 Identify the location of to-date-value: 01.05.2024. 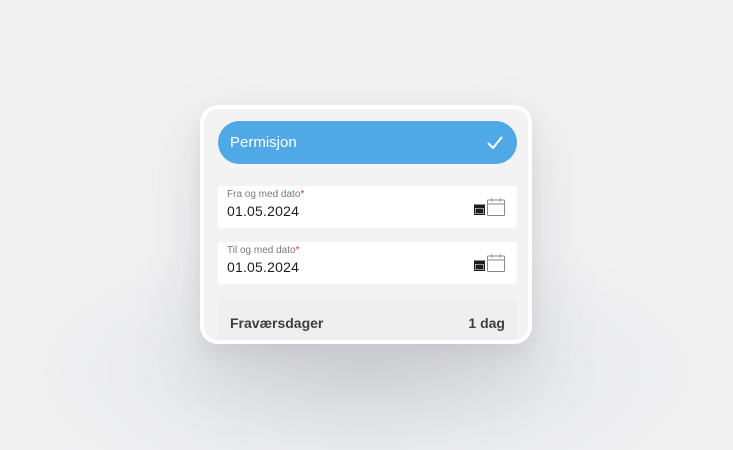
(263, 267).